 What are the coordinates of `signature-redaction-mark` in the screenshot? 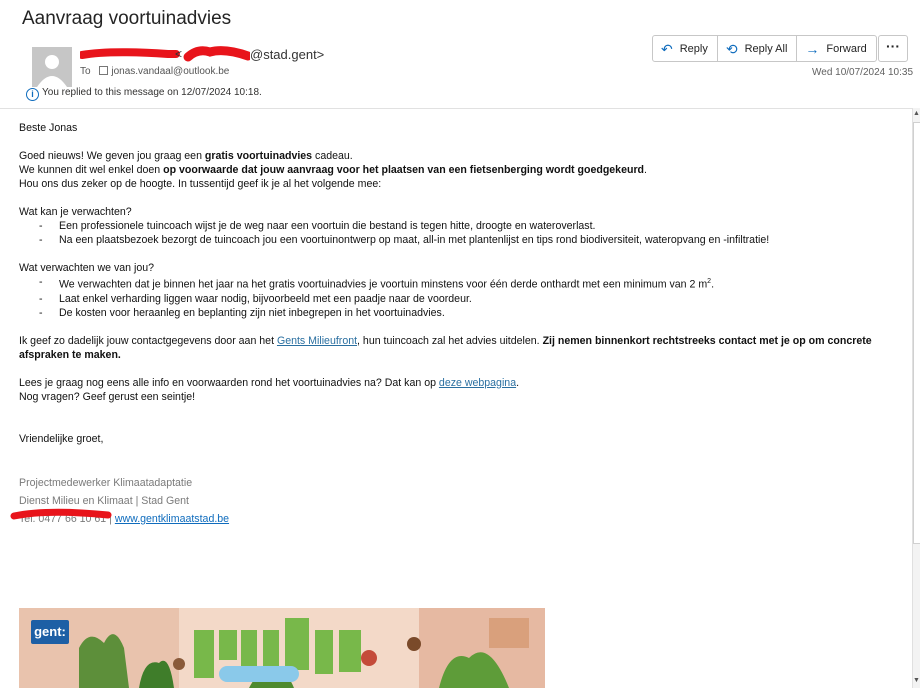 It's located at (61, 514).